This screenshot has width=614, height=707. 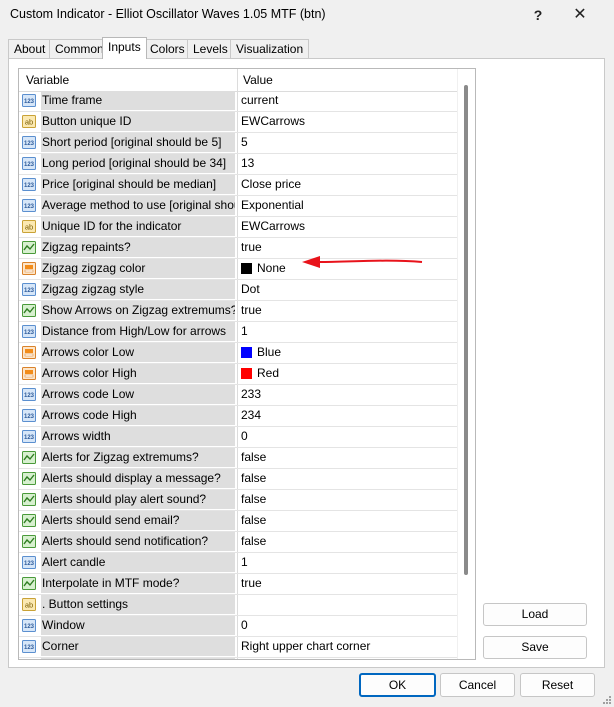 What do you see at coordinates (263, 268) in the screenshot?
I see `variable-value: None` at bounding box center [263, 268].